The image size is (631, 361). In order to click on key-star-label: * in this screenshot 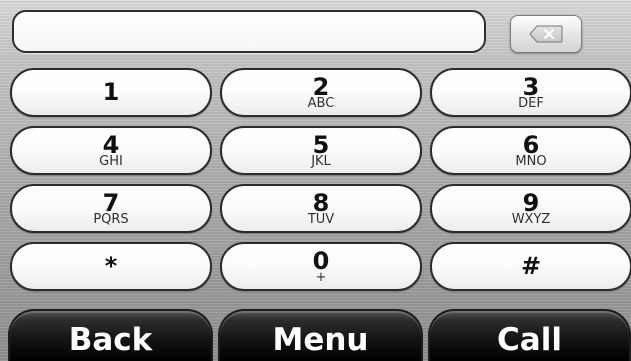, I will do `click(111, 266)`.